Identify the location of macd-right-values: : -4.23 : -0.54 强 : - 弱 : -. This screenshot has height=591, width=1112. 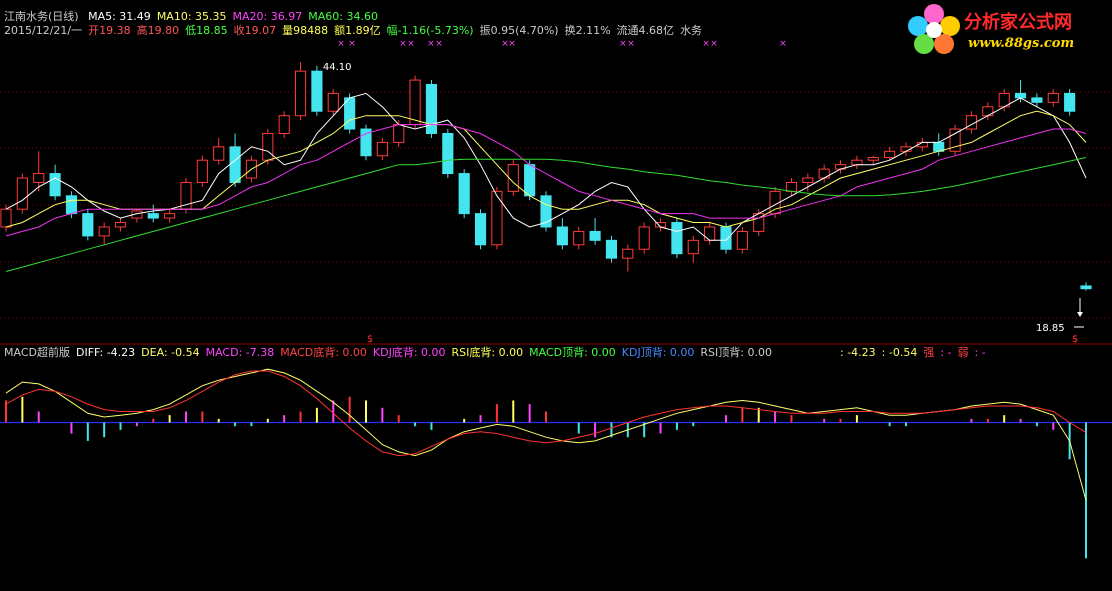
(916, 353).